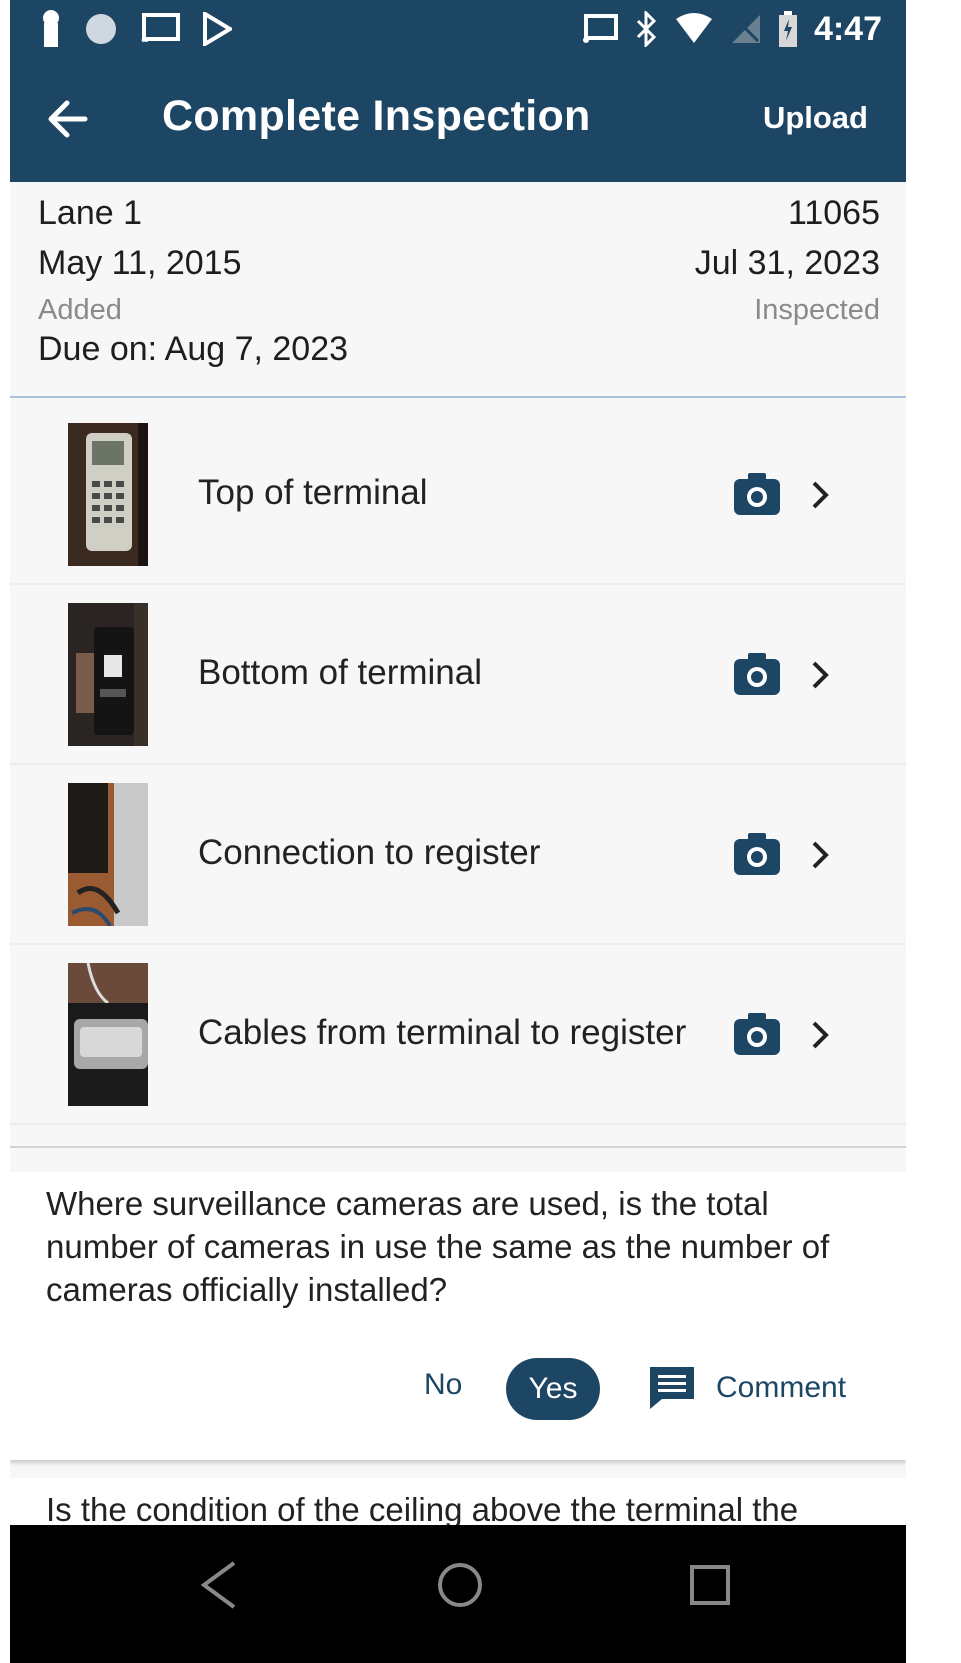 The width and height of the screenshot is (961, 1663). I want to click on list-item: Cables from terminal to register, so click(458, 1035).